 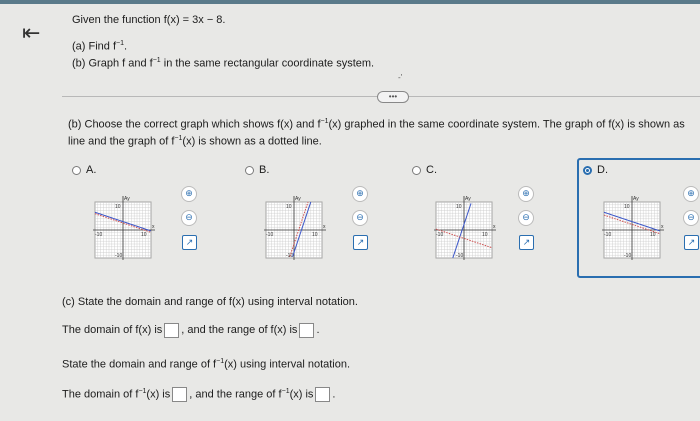 I want to click on option-d: D., so click(x=595, y=170).